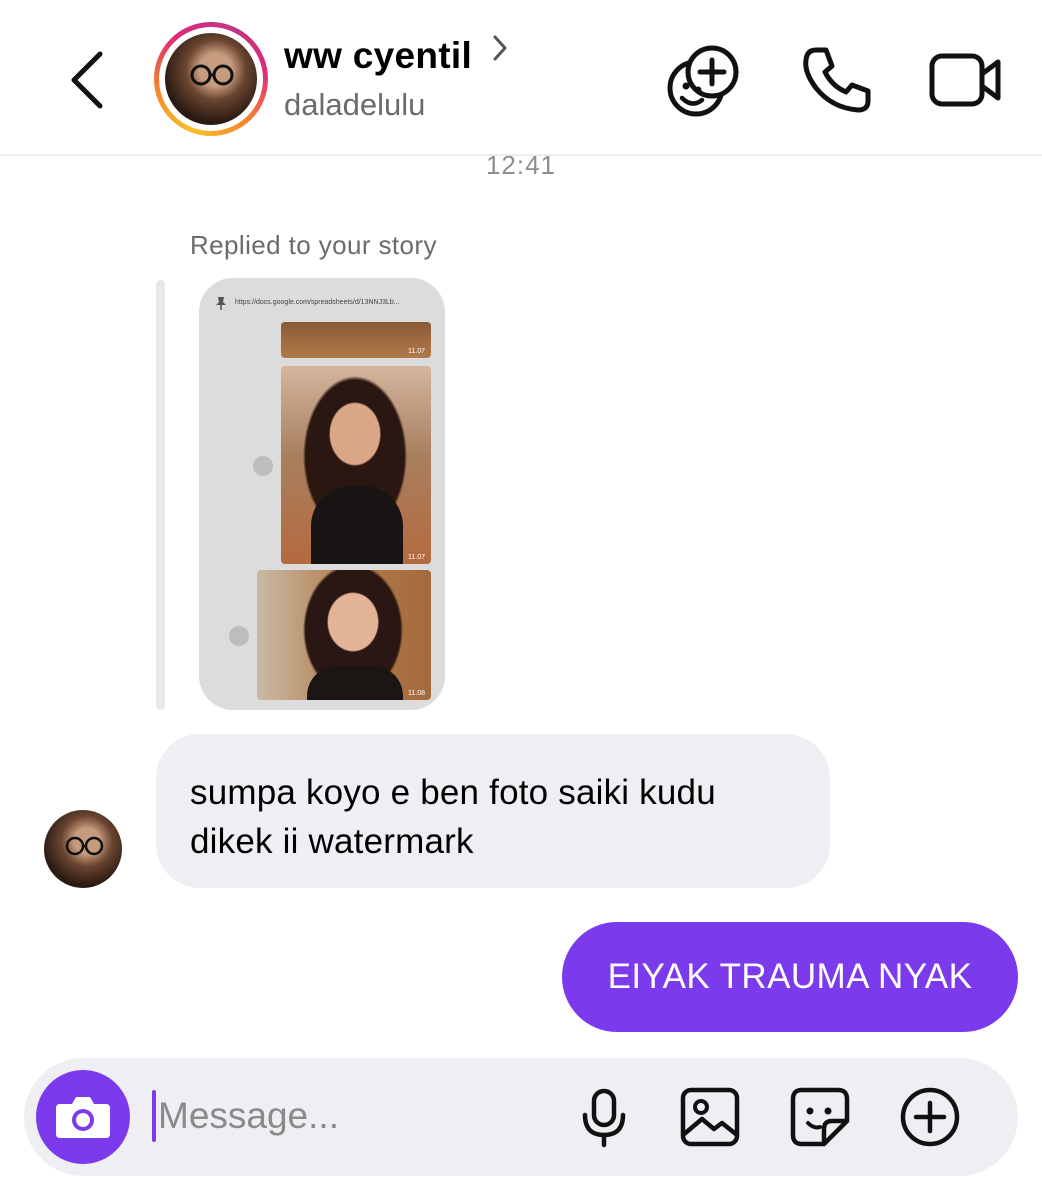 The image size is (1042, 1200). I want to click on more-options-button, so click(930, 1117).